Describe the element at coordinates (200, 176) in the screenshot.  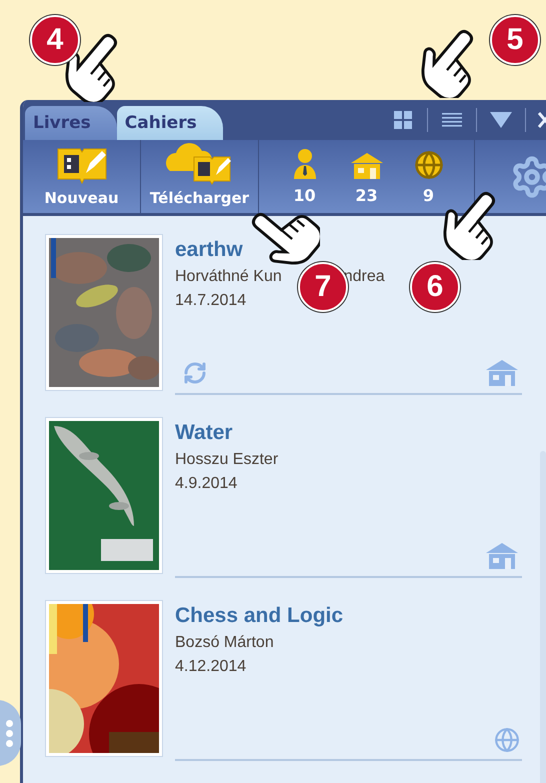
I see `toolbar-button: Télécharger` at that location.